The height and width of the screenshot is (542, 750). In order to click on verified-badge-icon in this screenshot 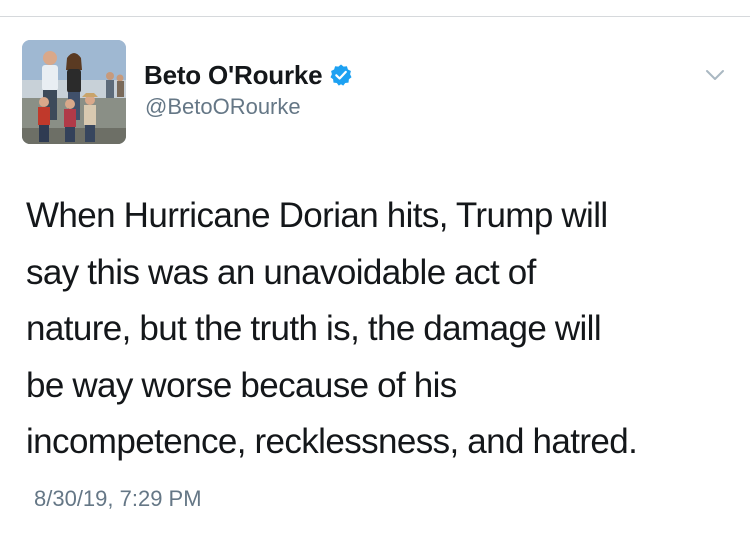, I will do `click(341, 75)`.